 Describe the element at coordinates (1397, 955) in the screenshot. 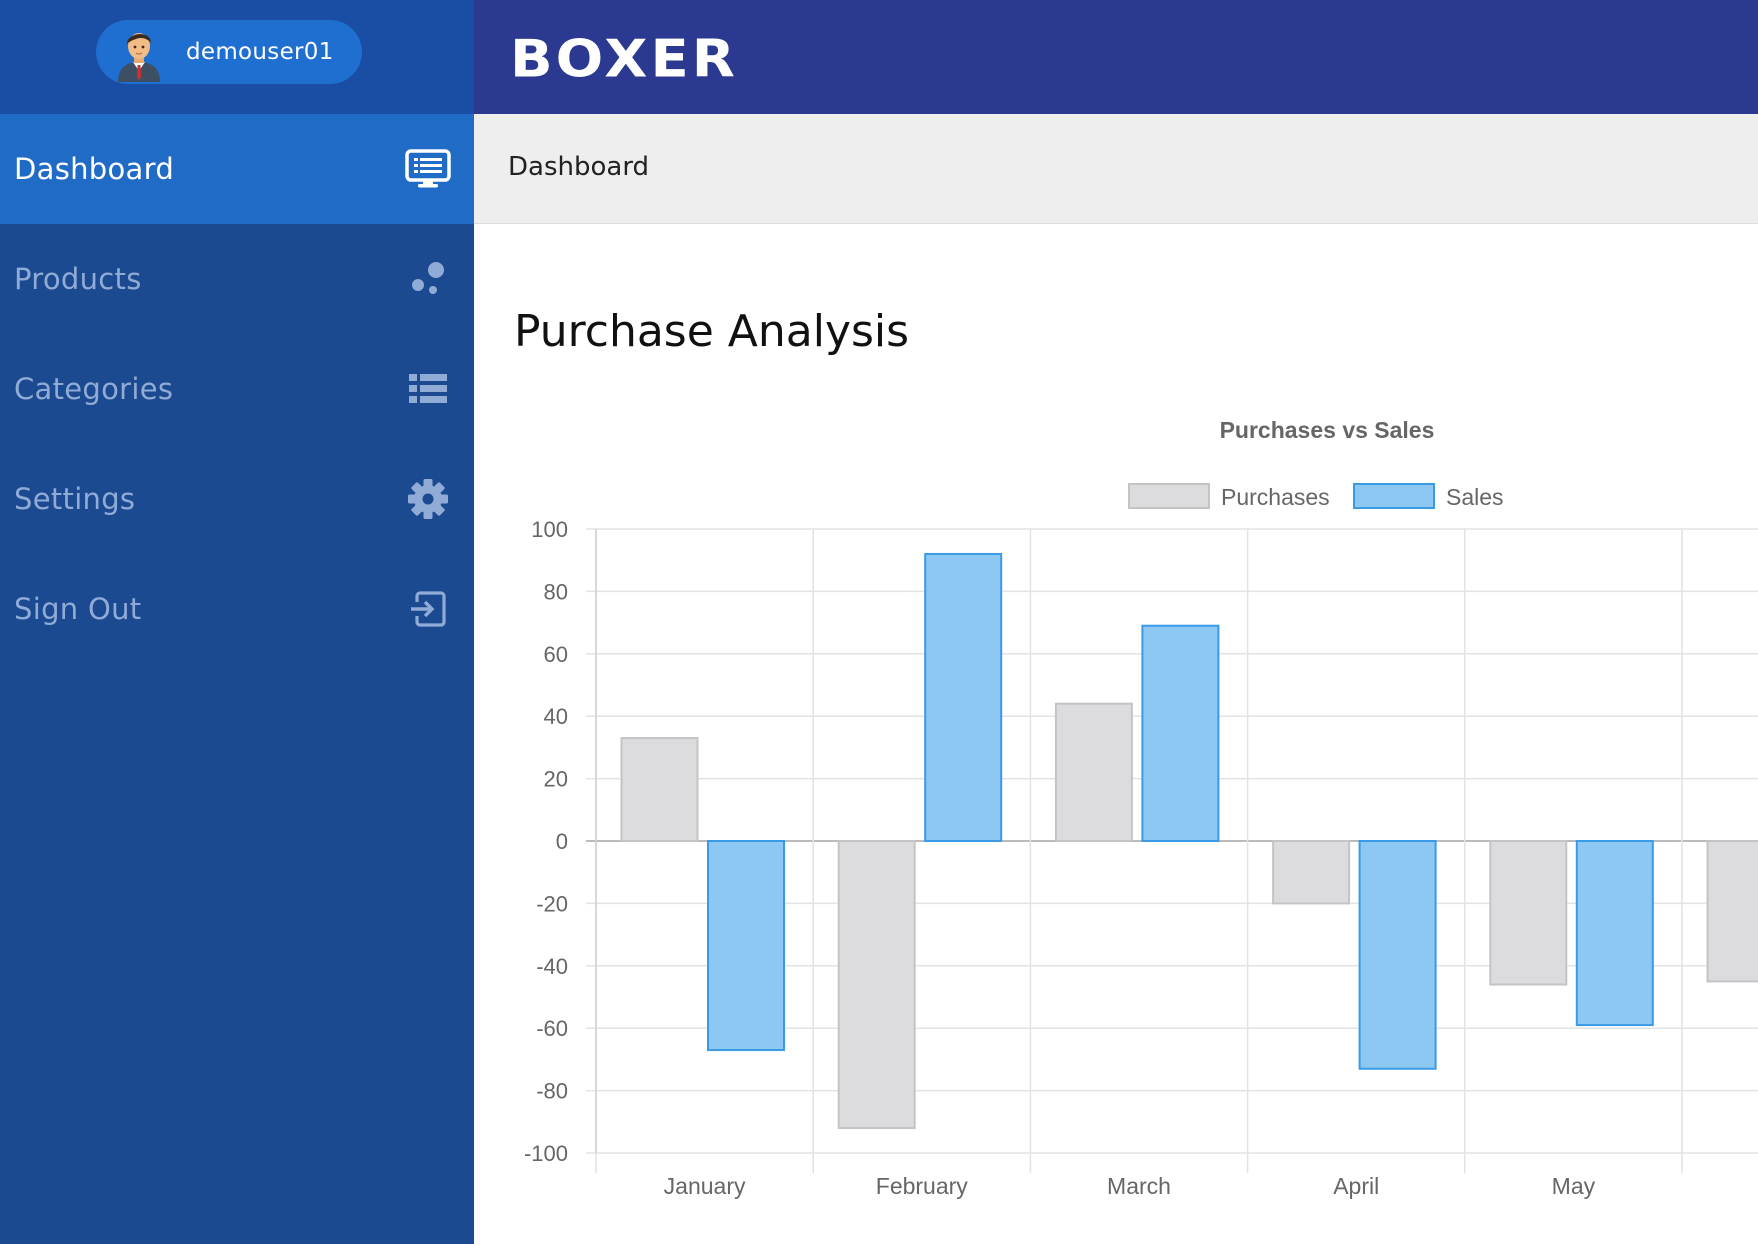

I see `bar-sales-april` at that location.